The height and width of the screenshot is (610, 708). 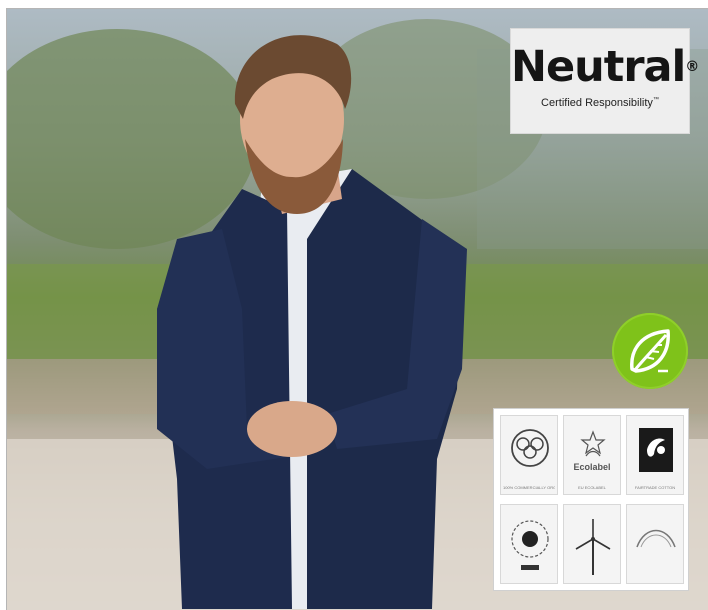 I want to click on brand-logo: Neutral®, so click(x=605, y=67).